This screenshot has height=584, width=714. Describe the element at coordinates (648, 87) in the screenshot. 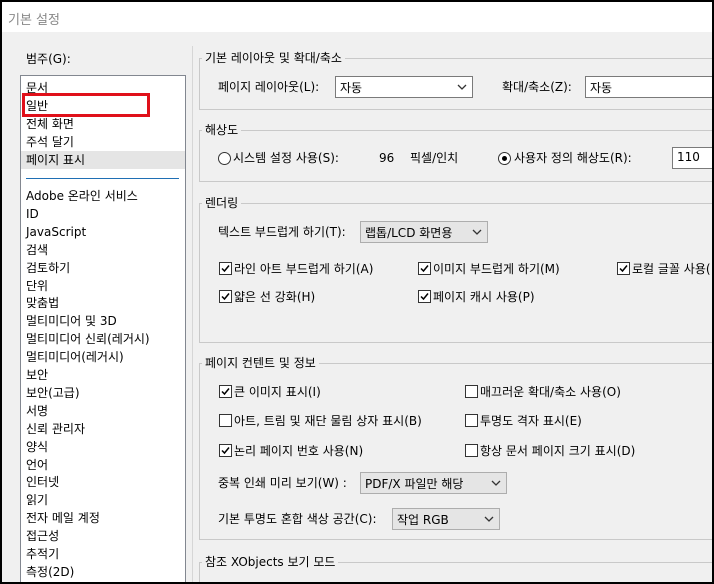

I see `zoom-select: 자동` at that location.